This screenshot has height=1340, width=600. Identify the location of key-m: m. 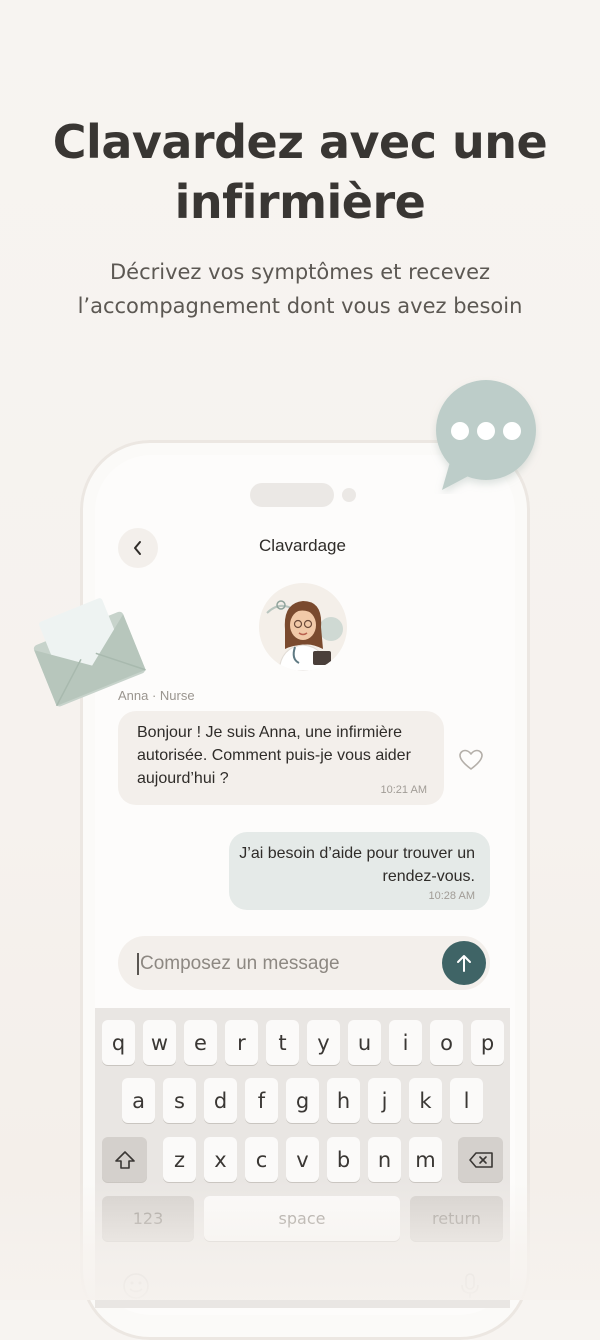
(425, 1159).